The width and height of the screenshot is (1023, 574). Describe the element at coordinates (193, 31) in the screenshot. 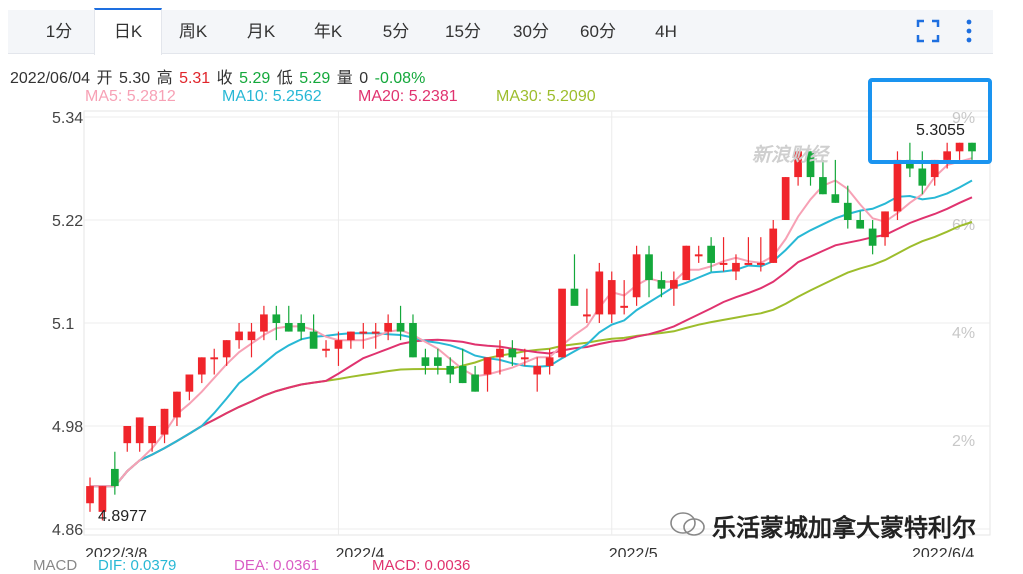

I see `tab-weekly-k: 周K` at that location.